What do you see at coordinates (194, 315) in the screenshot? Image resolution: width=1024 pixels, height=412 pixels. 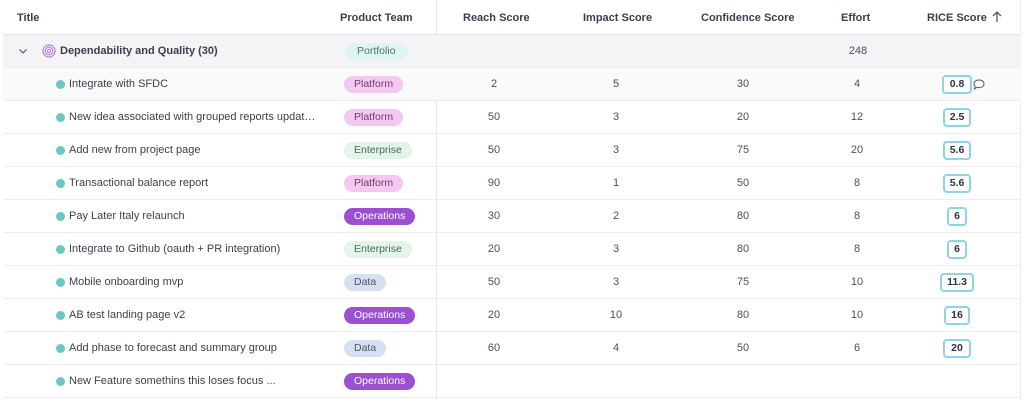 I see `row-title: AB test landing page v2` at bounding box center [194, 315].